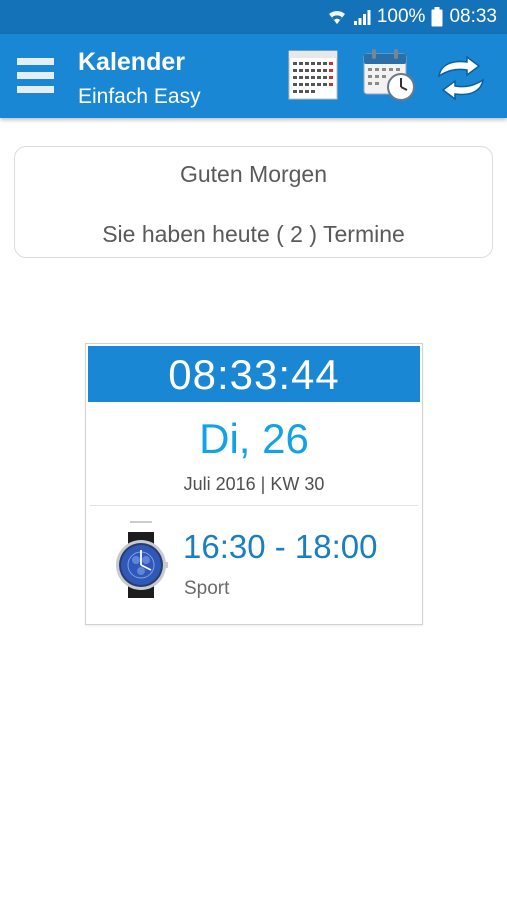 The image size is (507, 900). What do you see at coordinates (337, 17) in the screenshot?
I see `wifi-icon` at bounding box center [337, 17].